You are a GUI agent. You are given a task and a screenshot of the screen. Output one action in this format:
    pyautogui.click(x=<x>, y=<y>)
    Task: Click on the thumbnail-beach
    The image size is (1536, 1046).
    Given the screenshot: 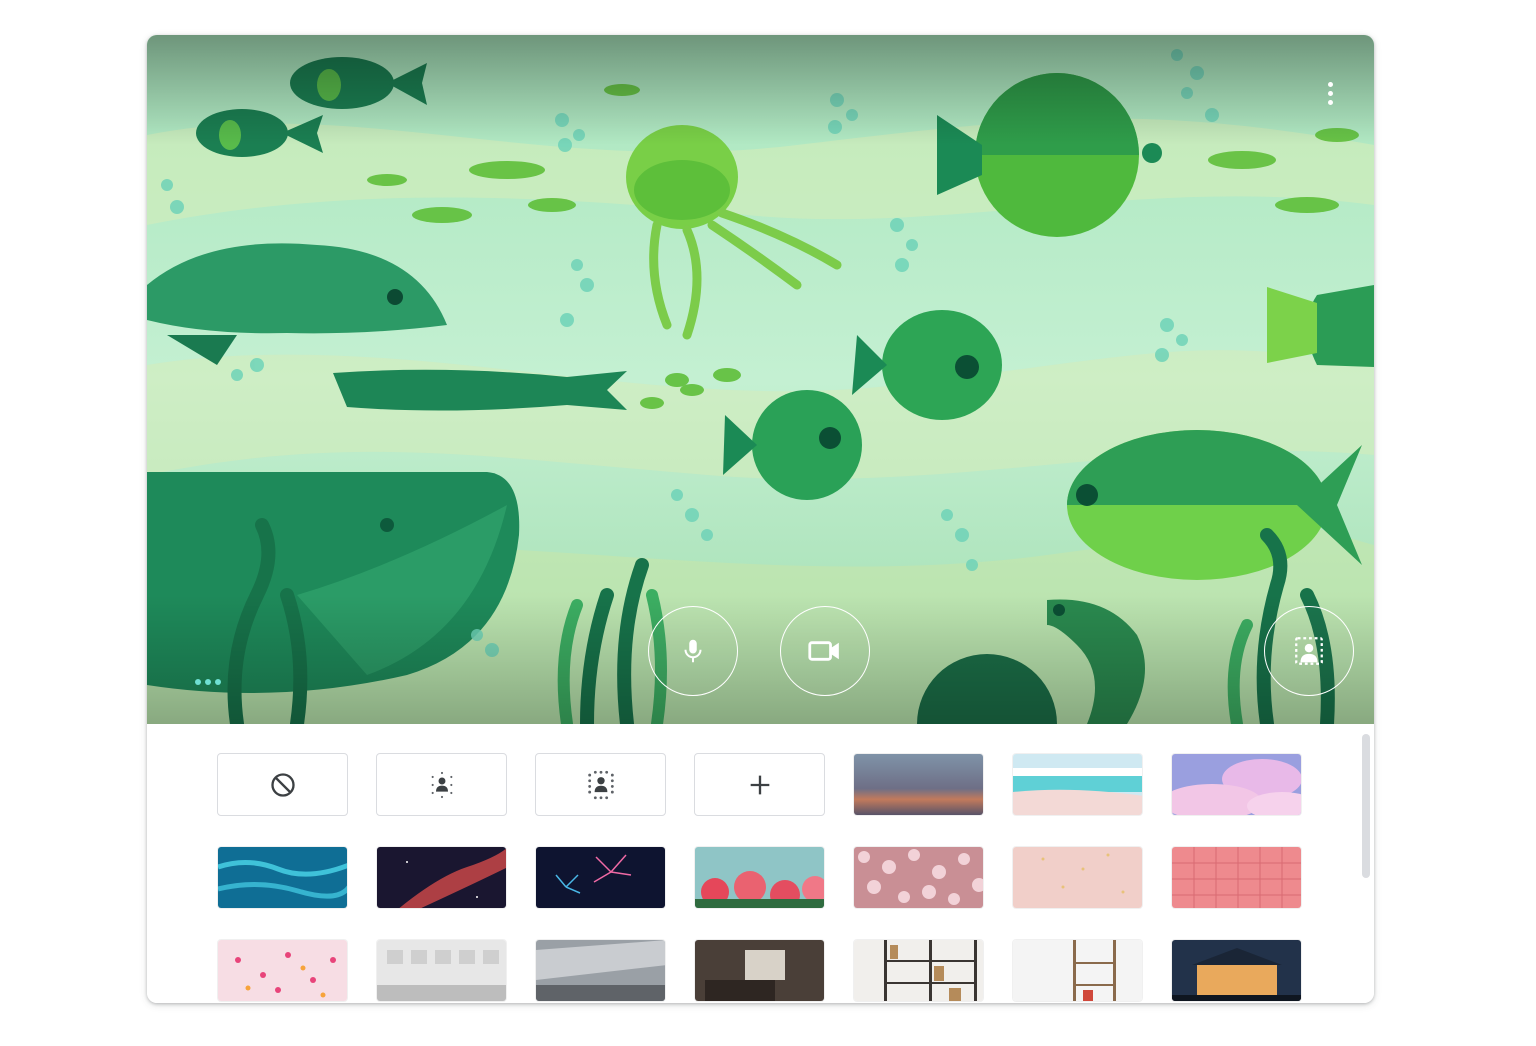 What is the action you would take?
    pyautogui.click(x=1077, y=784)
    